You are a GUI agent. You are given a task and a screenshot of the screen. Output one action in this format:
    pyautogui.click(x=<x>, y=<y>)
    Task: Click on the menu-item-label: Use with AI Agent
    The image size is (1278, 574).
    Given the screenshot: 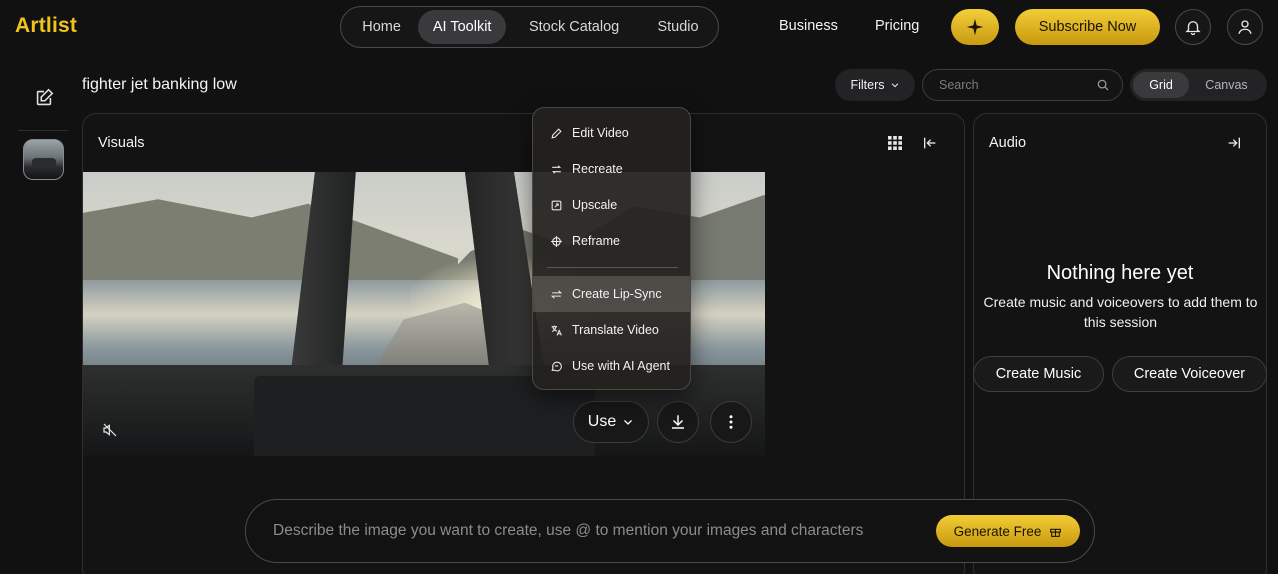 What is the action you would take?
    pyautogui.click(x=621, y=366)
    